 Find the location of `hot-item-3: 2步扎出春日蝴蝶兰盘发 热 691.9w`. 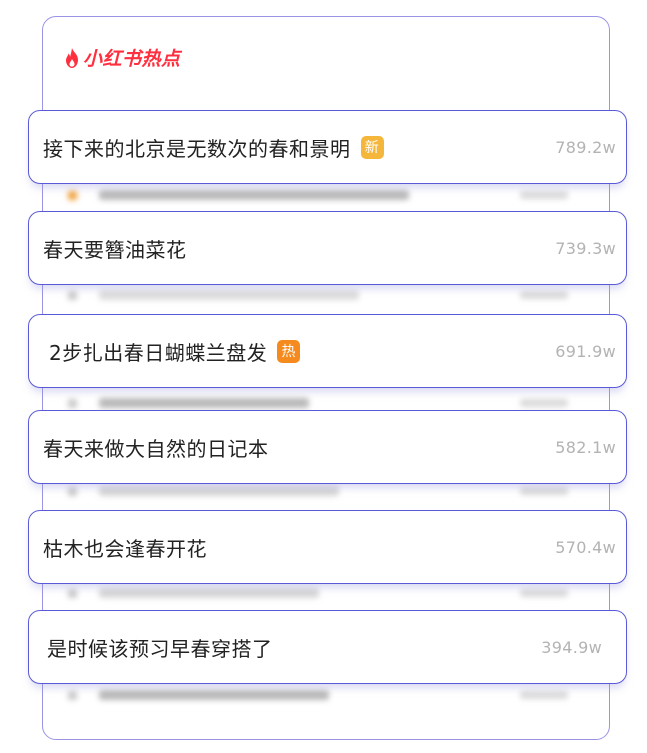

hot-item-3: 2步扎出春日蝴蝶兰盘发 热 691.9w is located at coordinates (327, 351).